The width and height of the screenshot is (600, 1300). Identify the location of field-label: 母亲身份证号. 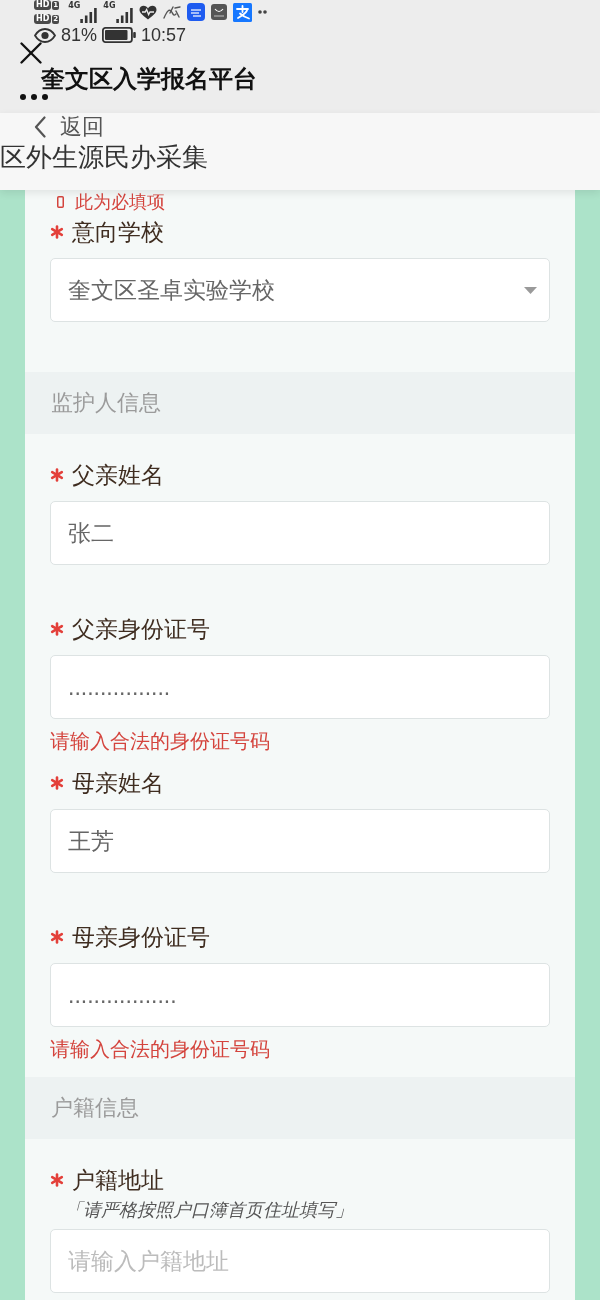
(141, 937).